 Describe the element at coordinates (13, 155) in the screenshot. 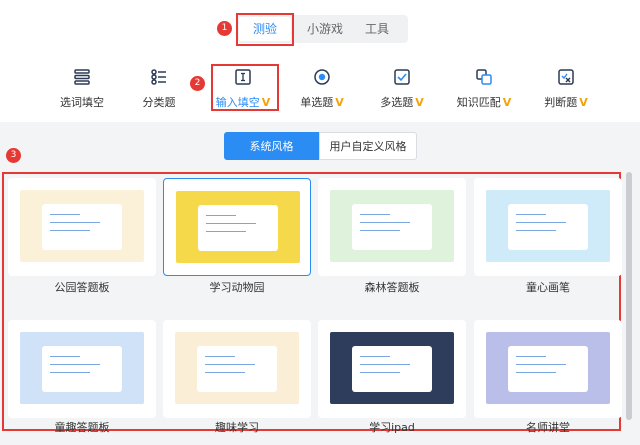

I see `annotation-marker-3: 3` at that location.